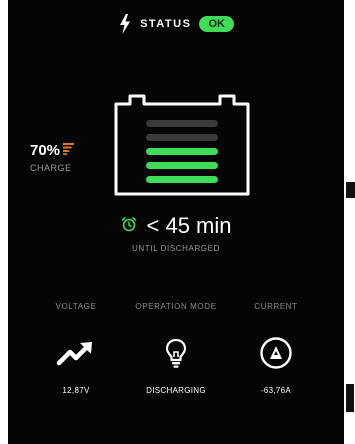  I want to click on current-value: -63,76A, so click(276, 390).